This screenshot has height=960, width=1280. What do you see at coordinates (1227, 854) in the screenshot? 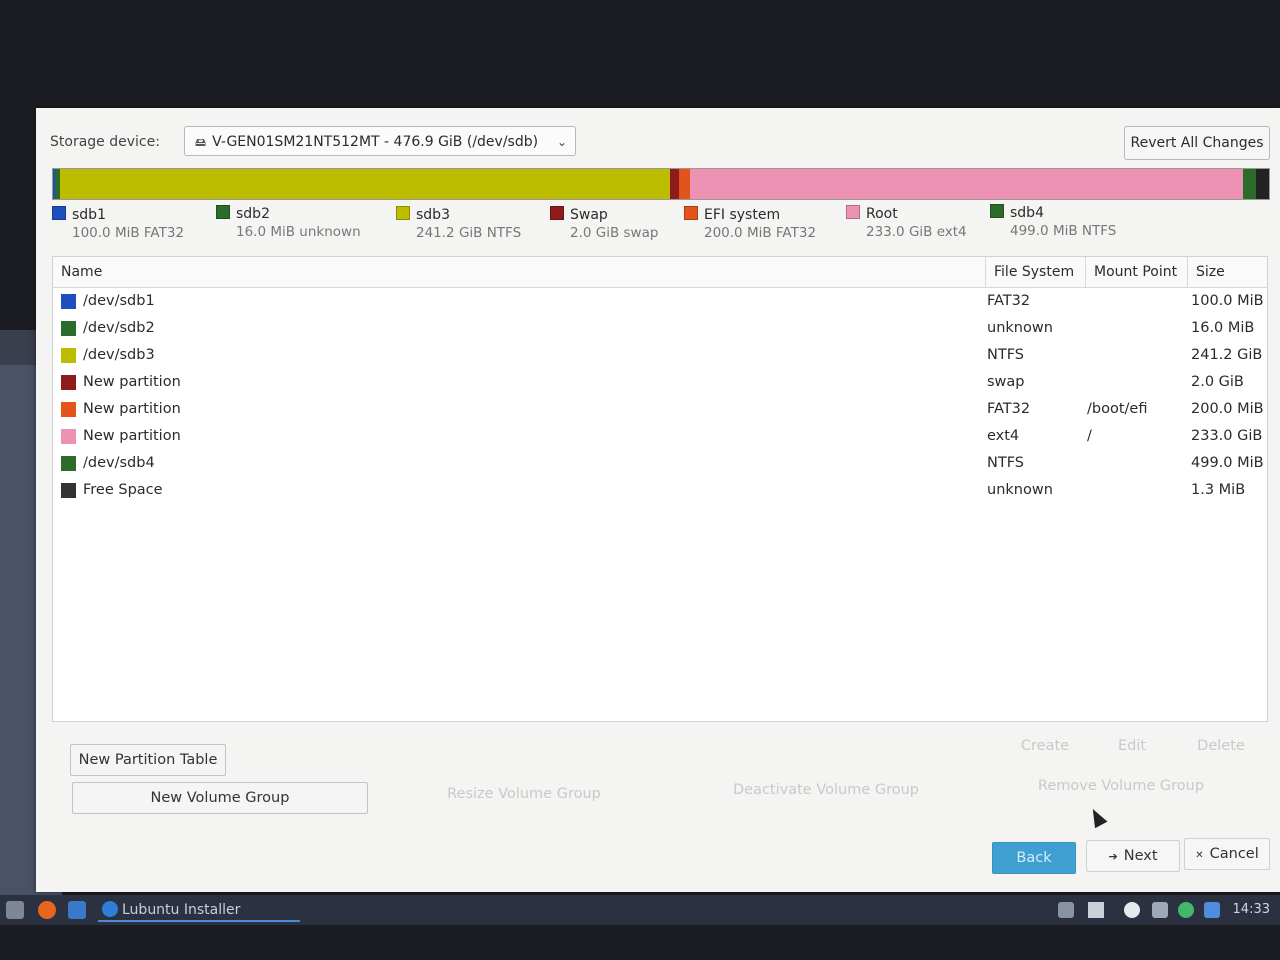
I see `cancel-button: ✕ Cancel` at bounding box center [1227, 854].